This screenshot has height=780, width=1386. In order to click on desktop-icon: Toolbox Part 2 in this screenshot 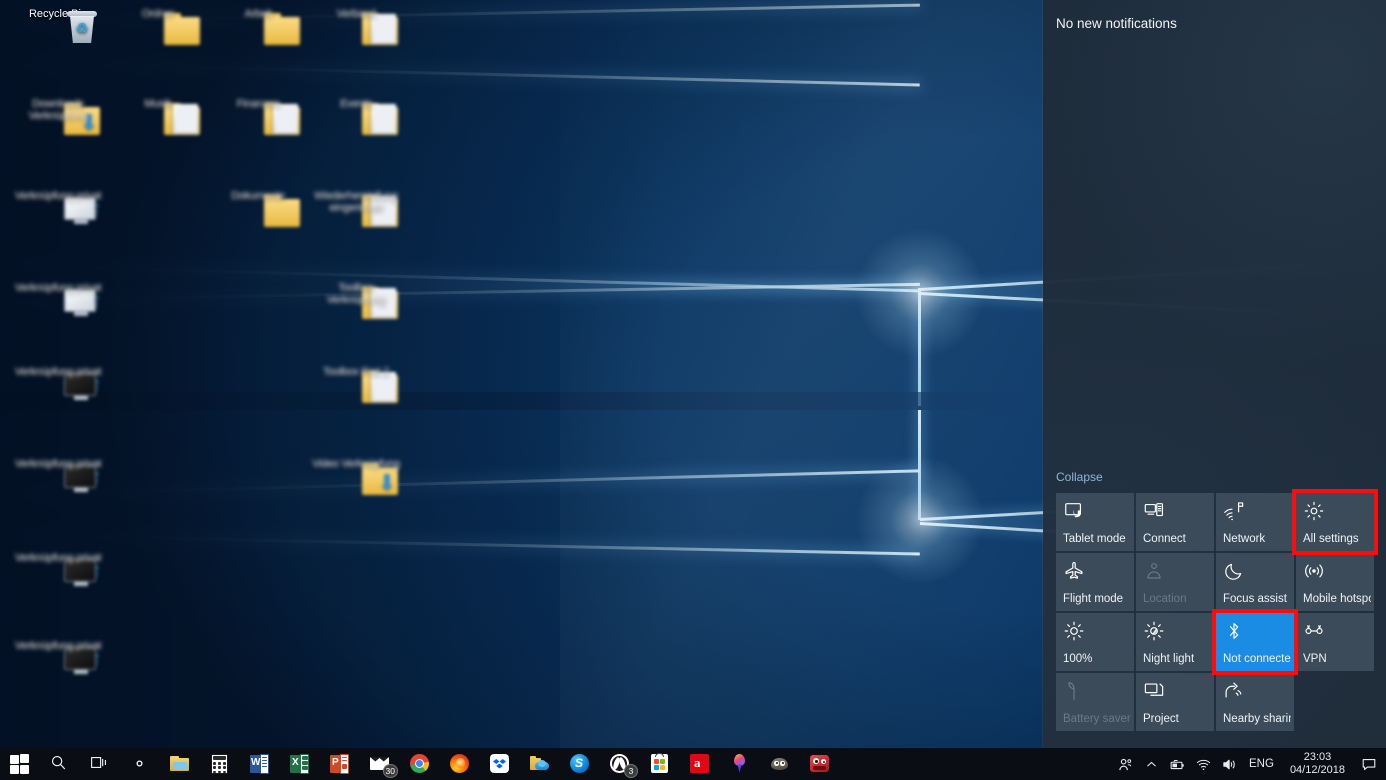, I will do `click(356, 384)`.